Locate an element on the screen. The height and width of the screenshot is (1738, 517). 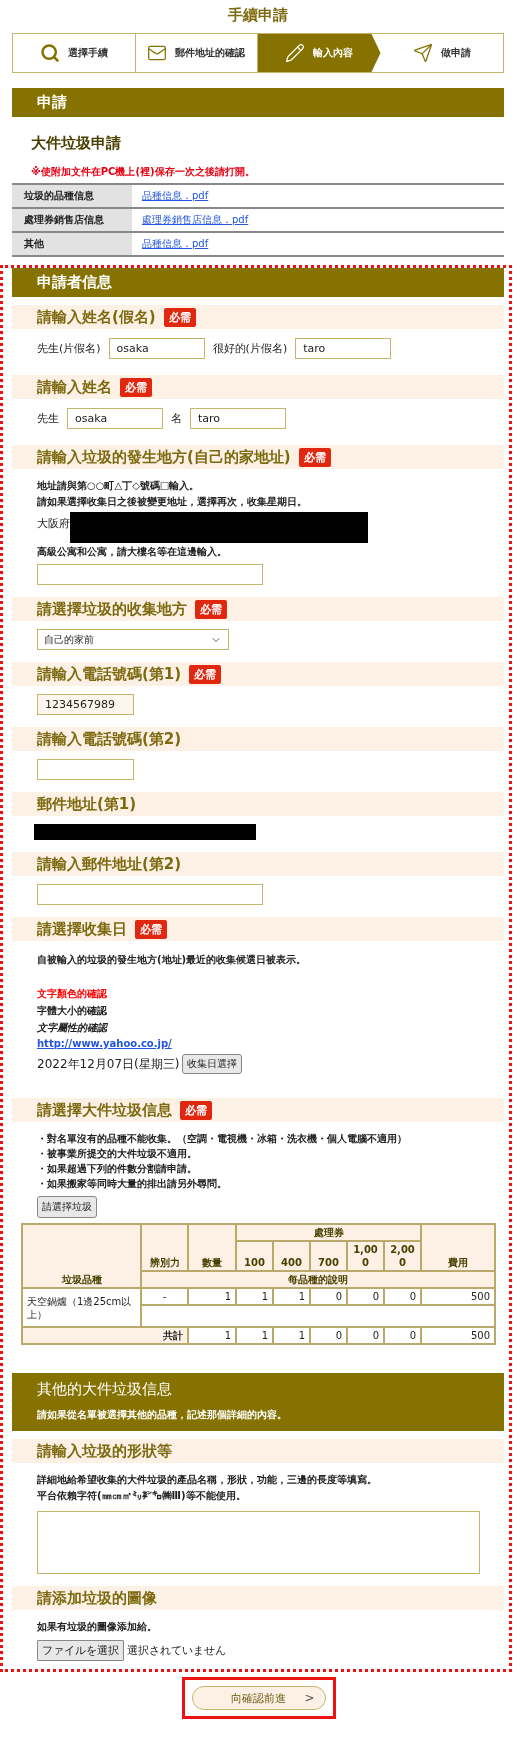
choose-item-button: 請選擇垃圾 is located at coordinates (67, 1207).